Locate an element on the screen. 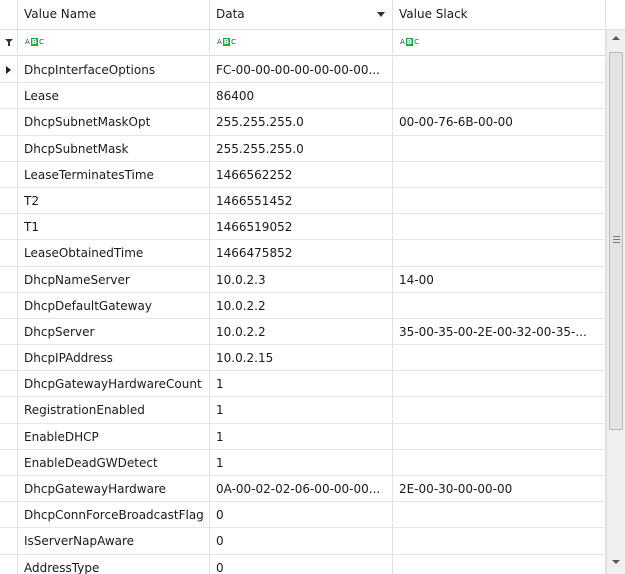 Image resolution: width=625 pixels, height=574 pixels. table-row: DhcpConnForceBroadcastFlag 0 is located at coordinates (303, 515).